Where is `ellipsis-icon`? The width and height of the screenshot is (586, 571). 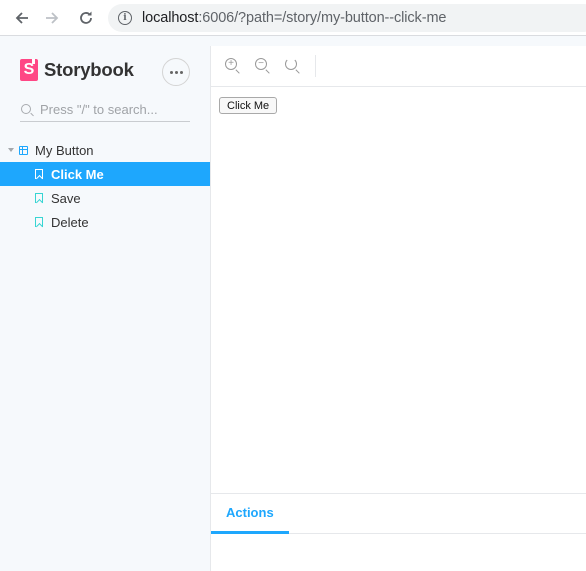 ellipsis-icon is located at coordinates (176, 72).